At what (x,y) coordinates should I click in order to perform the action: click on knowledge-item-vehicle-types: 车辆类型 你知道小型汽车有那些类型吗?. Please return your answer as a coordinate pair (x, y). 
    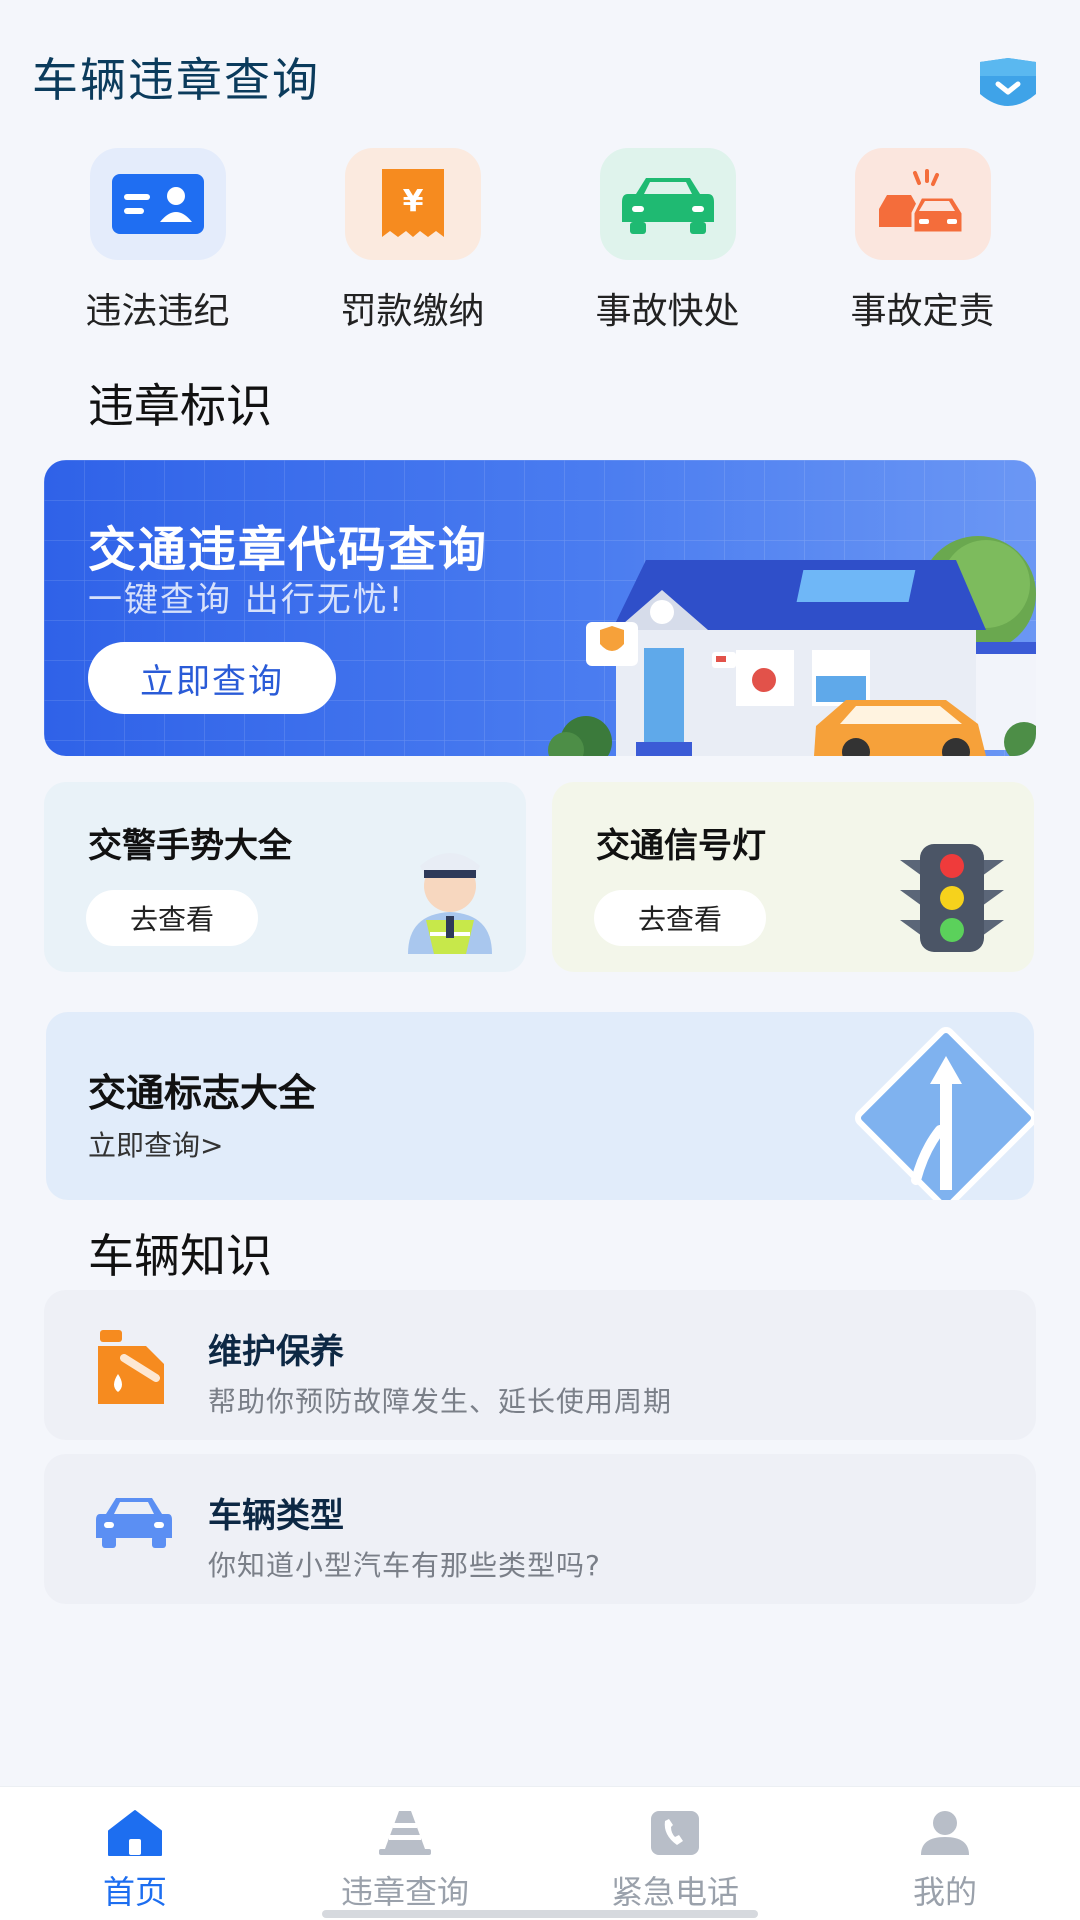
    Looking at the image, I should click on (540, 1529).